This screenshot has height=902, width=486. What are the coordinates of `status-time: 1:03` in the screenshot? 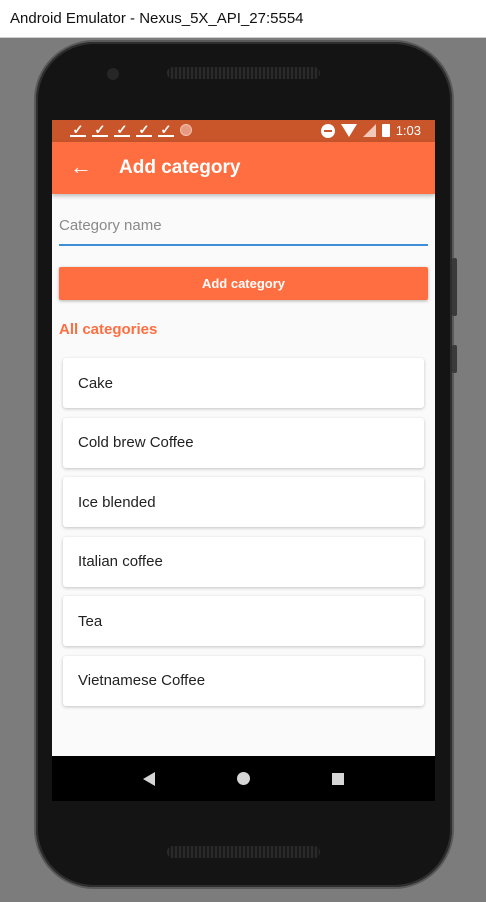 It's located at (408, 130).